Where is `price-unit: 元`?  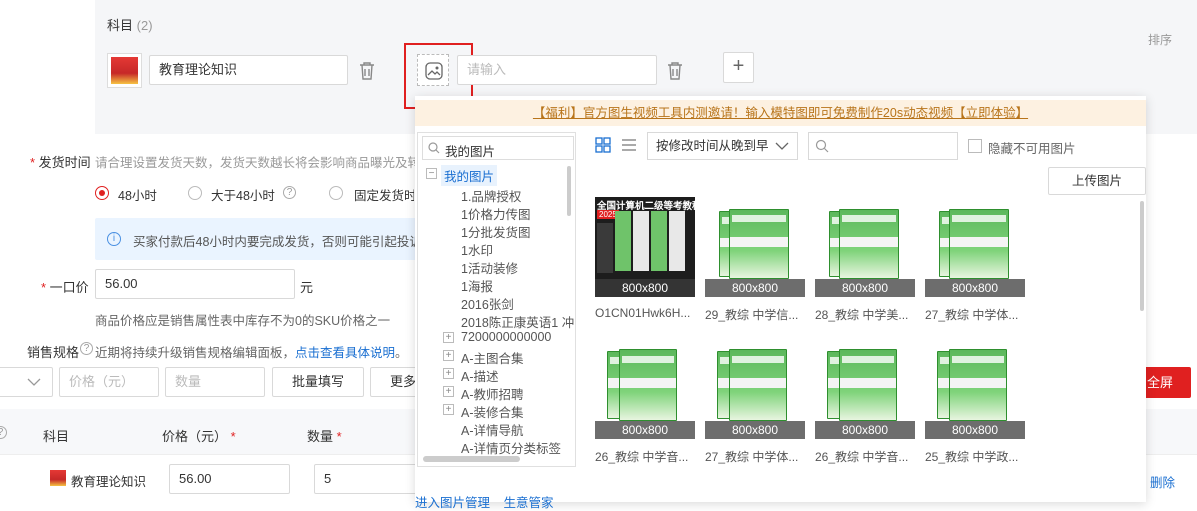
price-unit: 元 is located at coordinates (307, 287).